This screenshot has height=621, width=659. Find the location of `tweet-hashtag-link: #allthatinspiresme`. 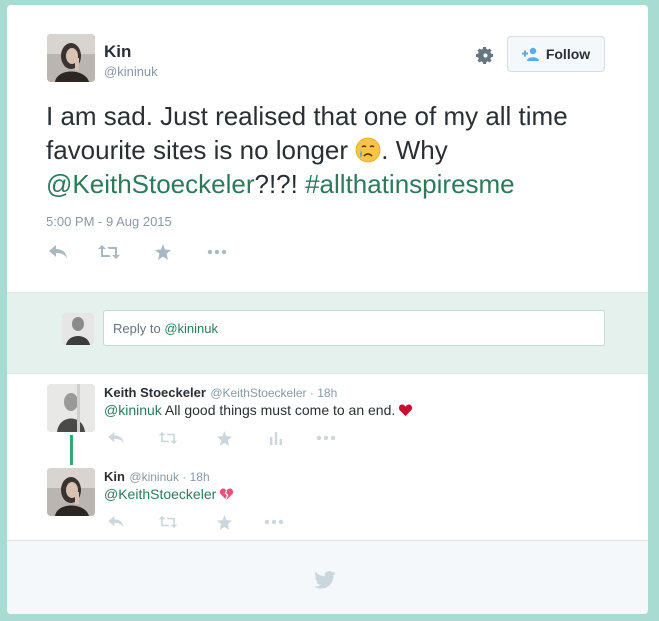

tweet-hashtag-link: #allthatinspiresme is located at coordinates (410, 184).